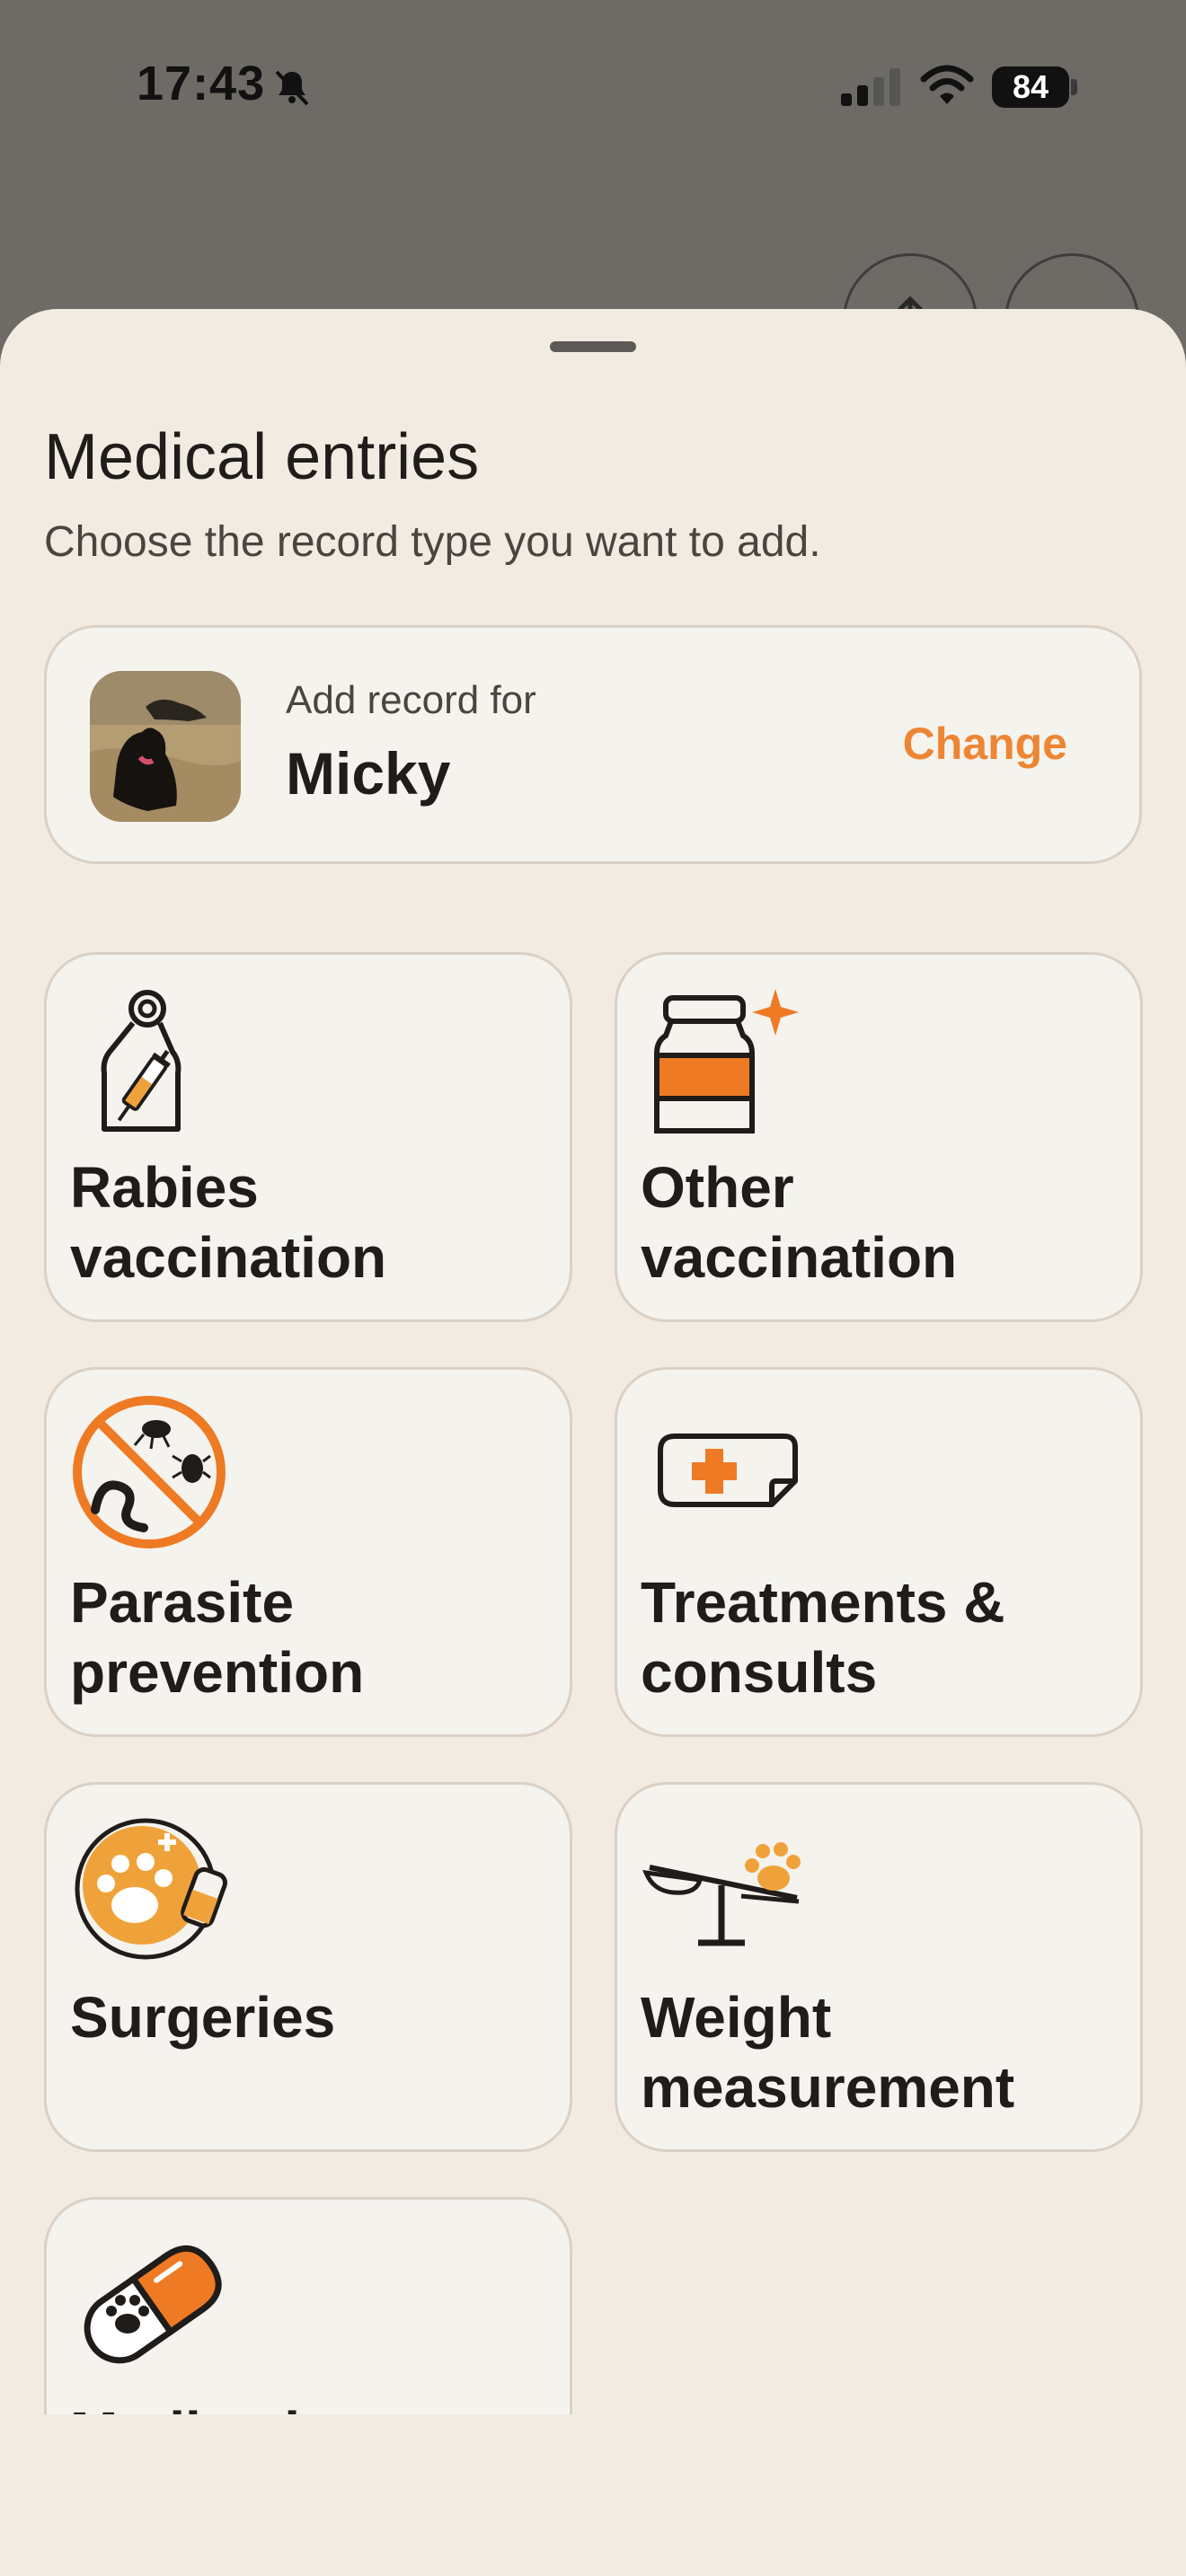 The height and width of the screenshot is (2576, 1186). What do you see at coordinates (947, 84) in the screenshot?
I see `wifi-icon` at bounding box center [947, 84].